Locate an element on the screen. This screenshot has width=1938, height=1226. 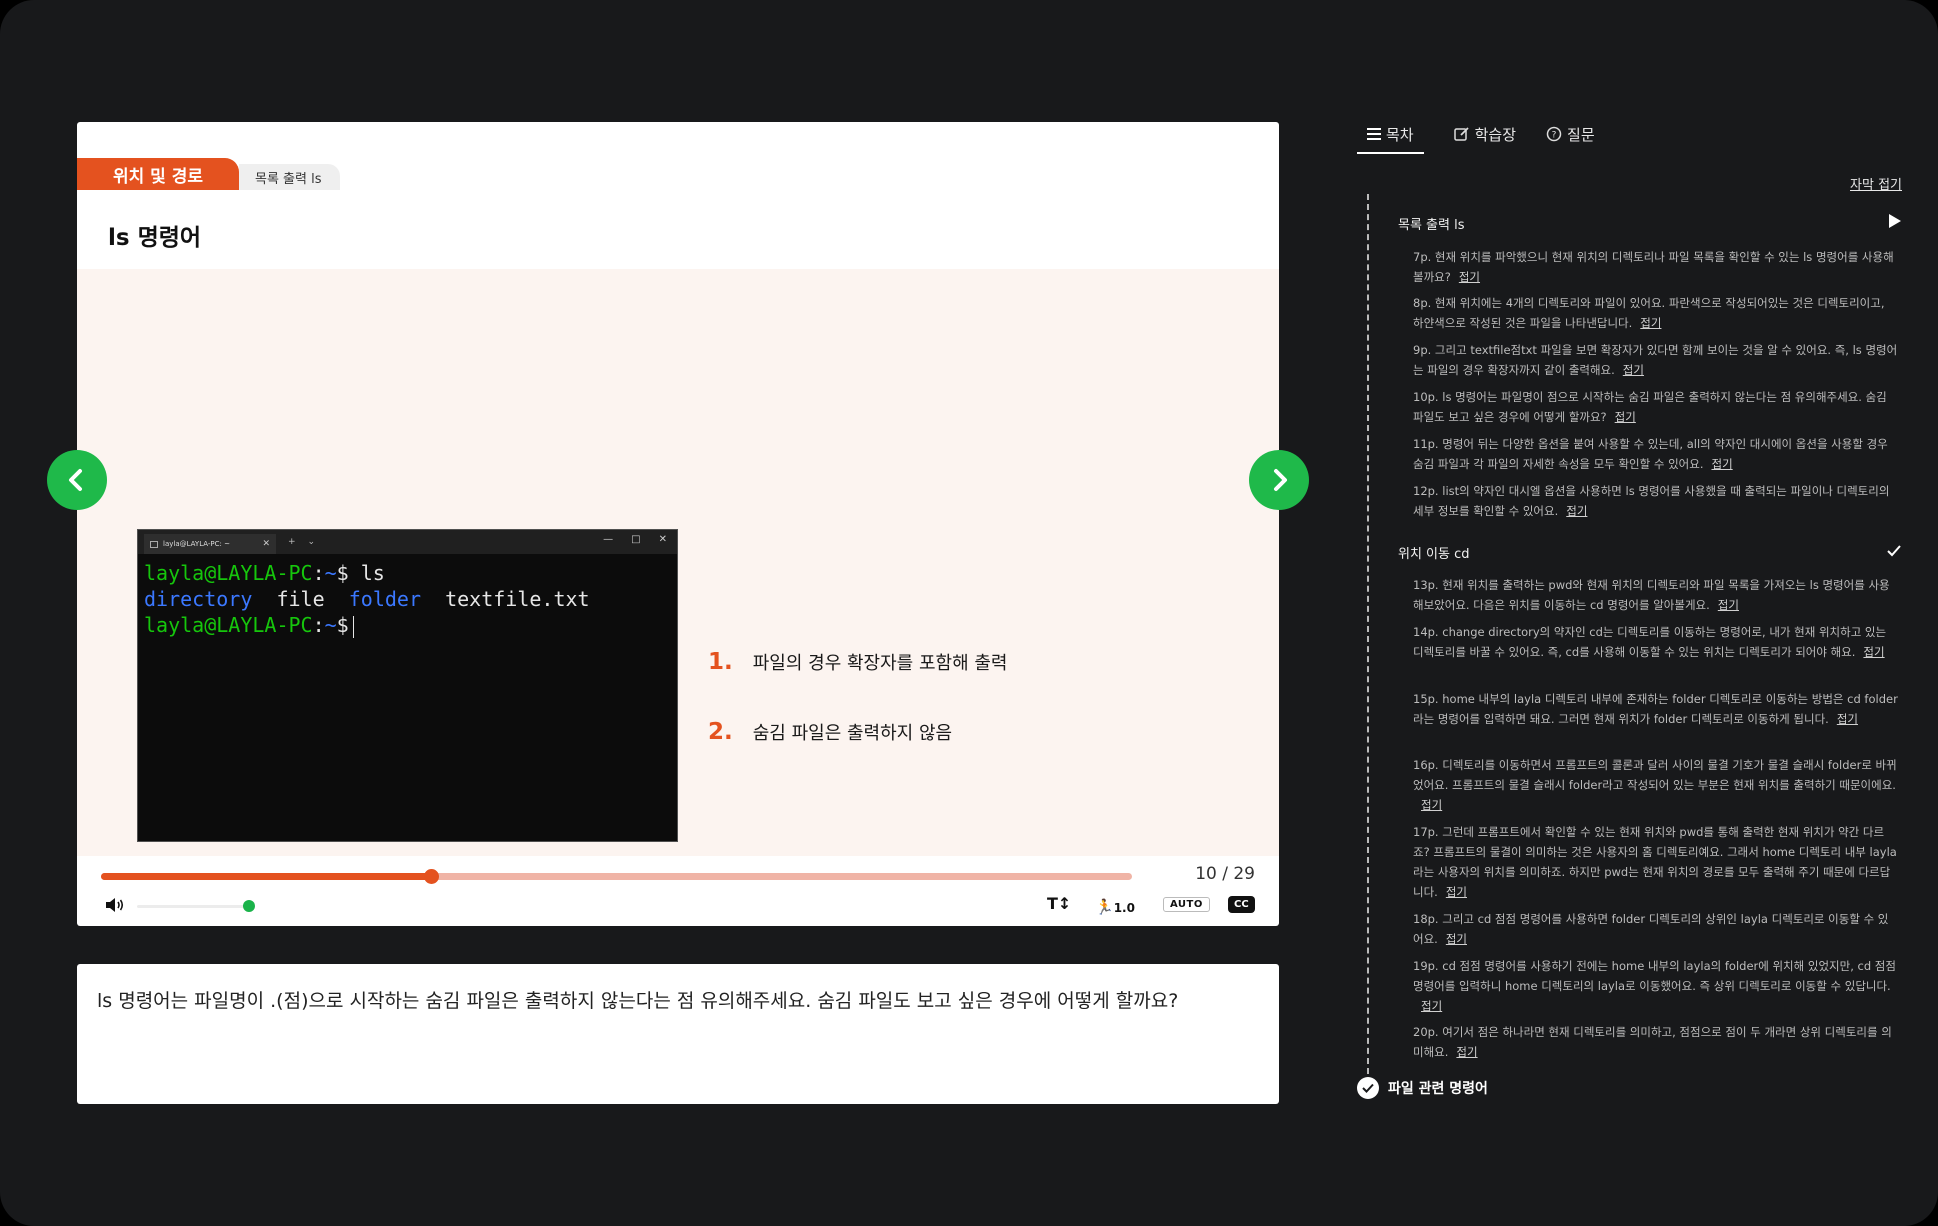
chevron-left-icon is located at coordinates (75, 480).